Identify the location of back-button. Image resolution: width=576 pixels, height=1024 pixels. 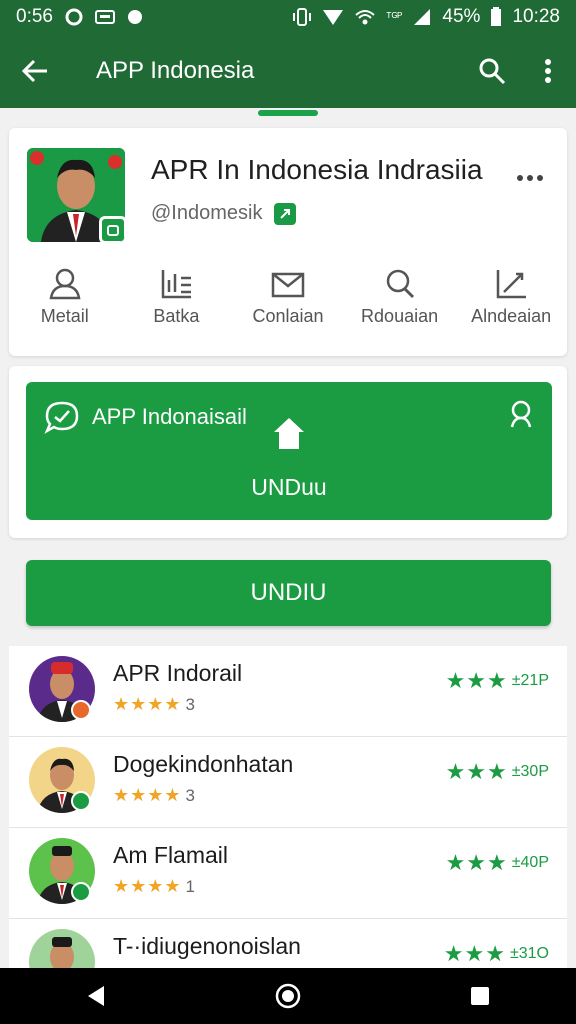
(35, 71).